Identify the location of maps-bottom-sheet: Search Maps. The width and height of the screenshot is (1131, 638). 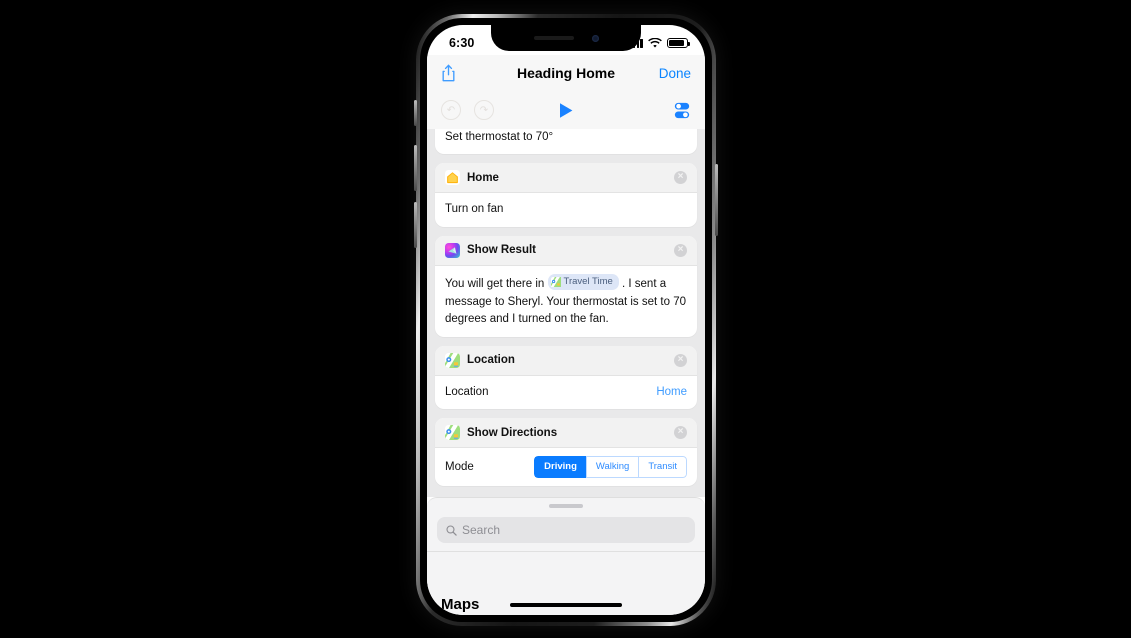
(566, 556).